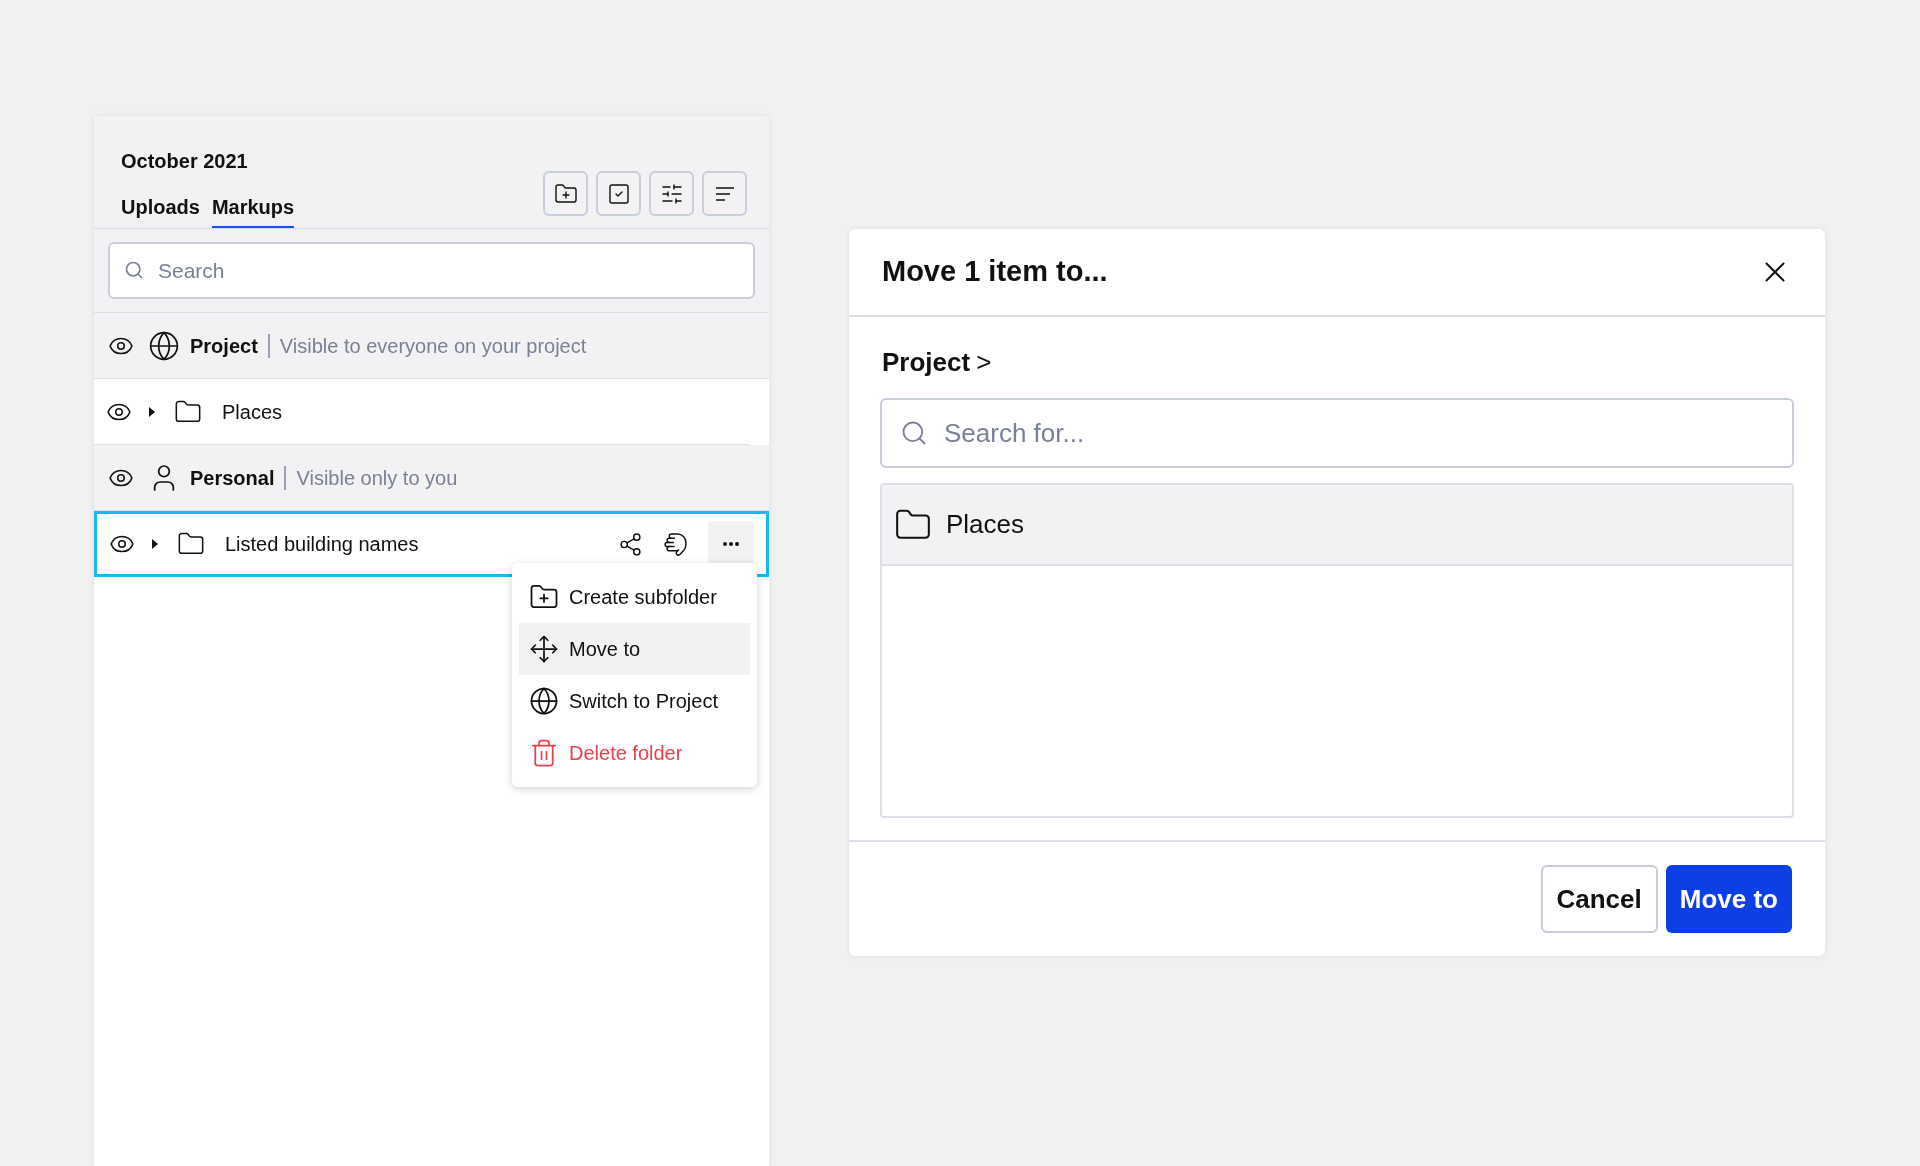  What do you see at coordinates (1728, 899) in the screenshot?
I see `move-button: Move to` at bounding box center [1728, 899].